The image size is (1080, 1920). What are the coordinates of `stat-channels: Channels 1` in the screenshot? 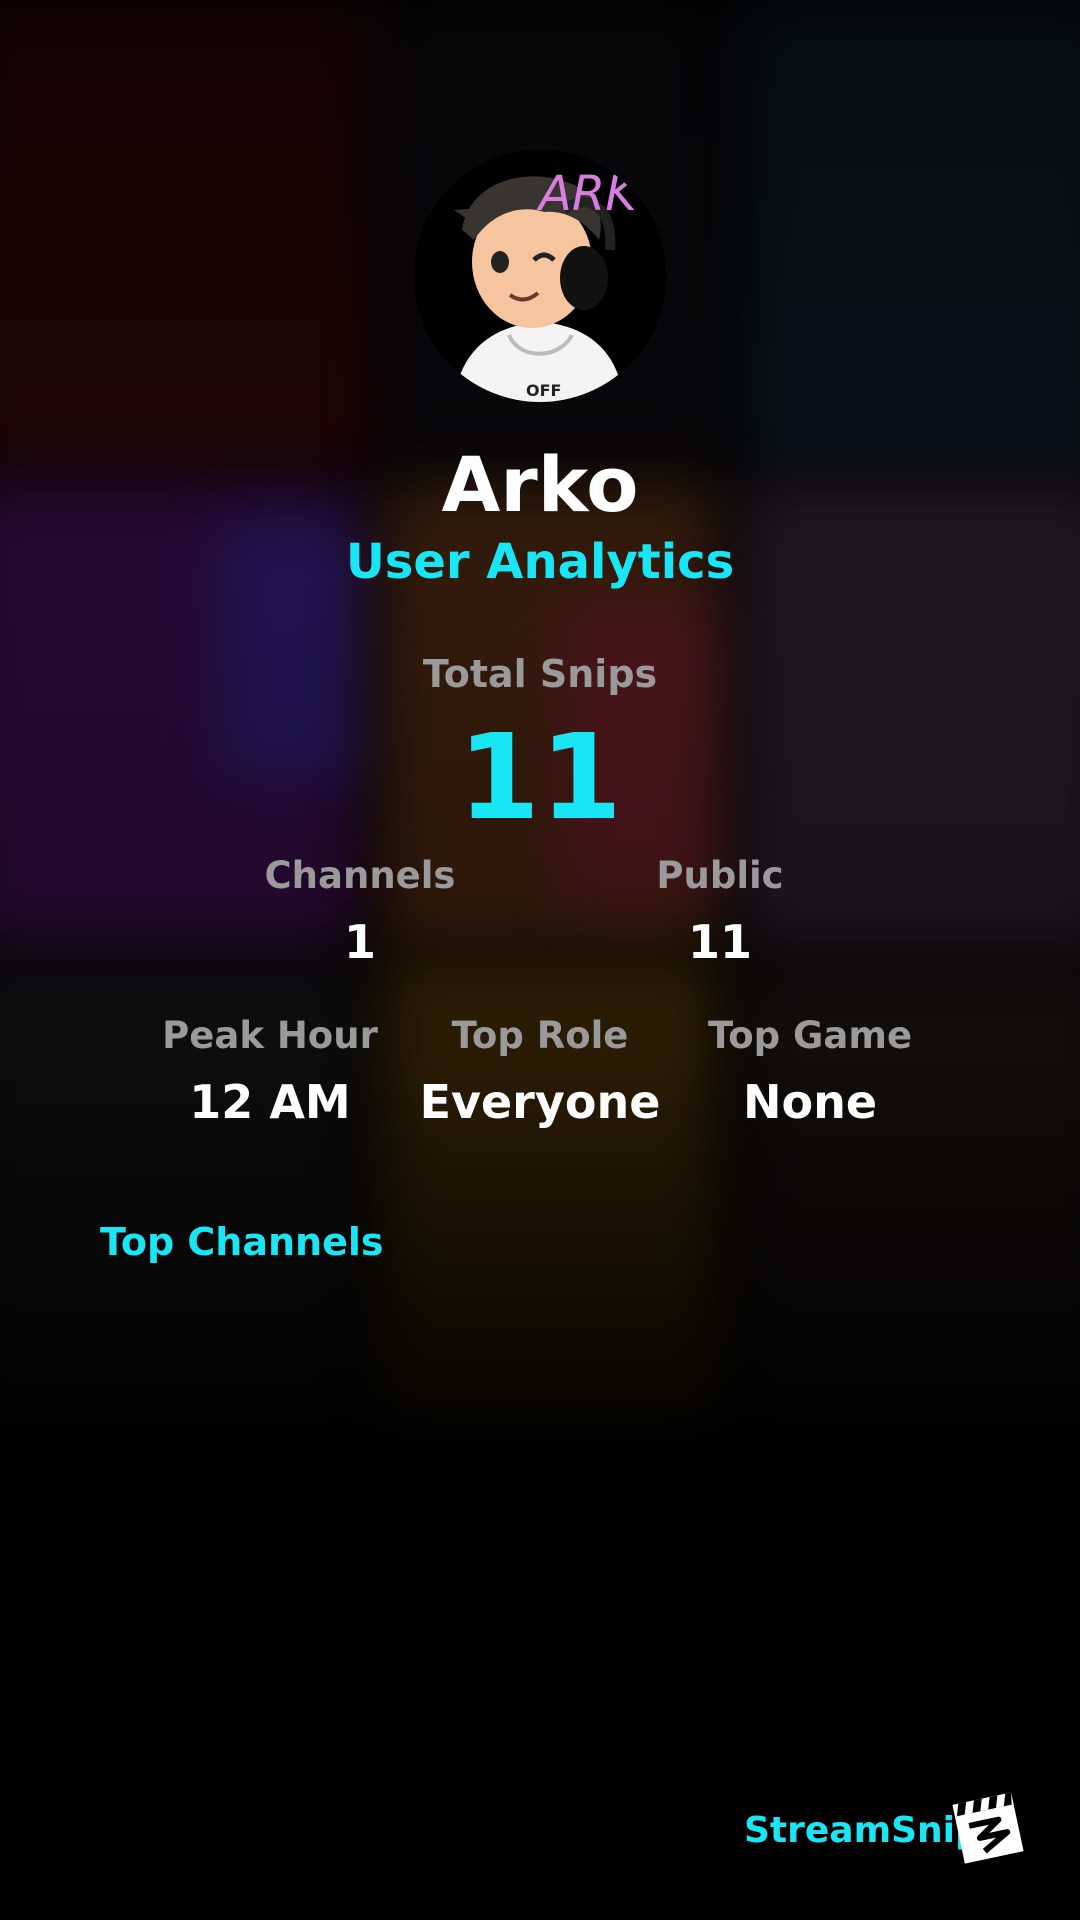 It's located at (360, 911).